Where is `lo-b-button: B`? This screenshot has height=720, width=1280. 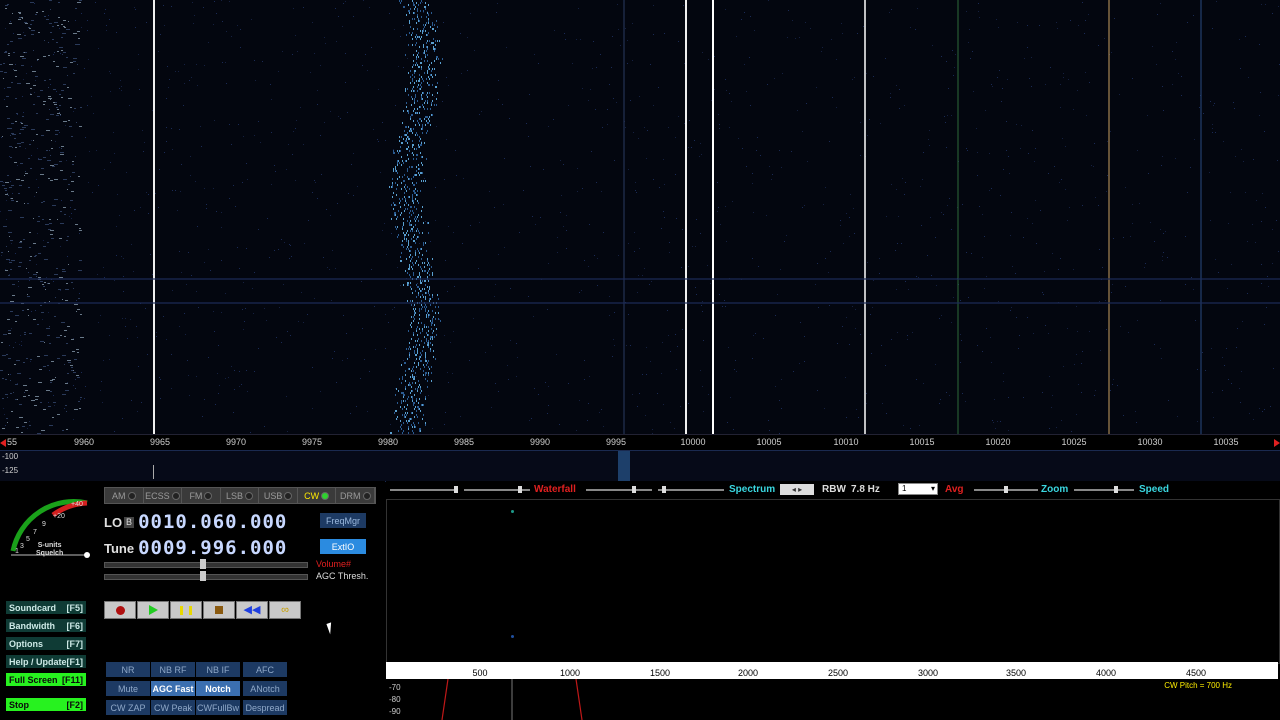
lo-b-button: B is located at coordinates (129, 522).